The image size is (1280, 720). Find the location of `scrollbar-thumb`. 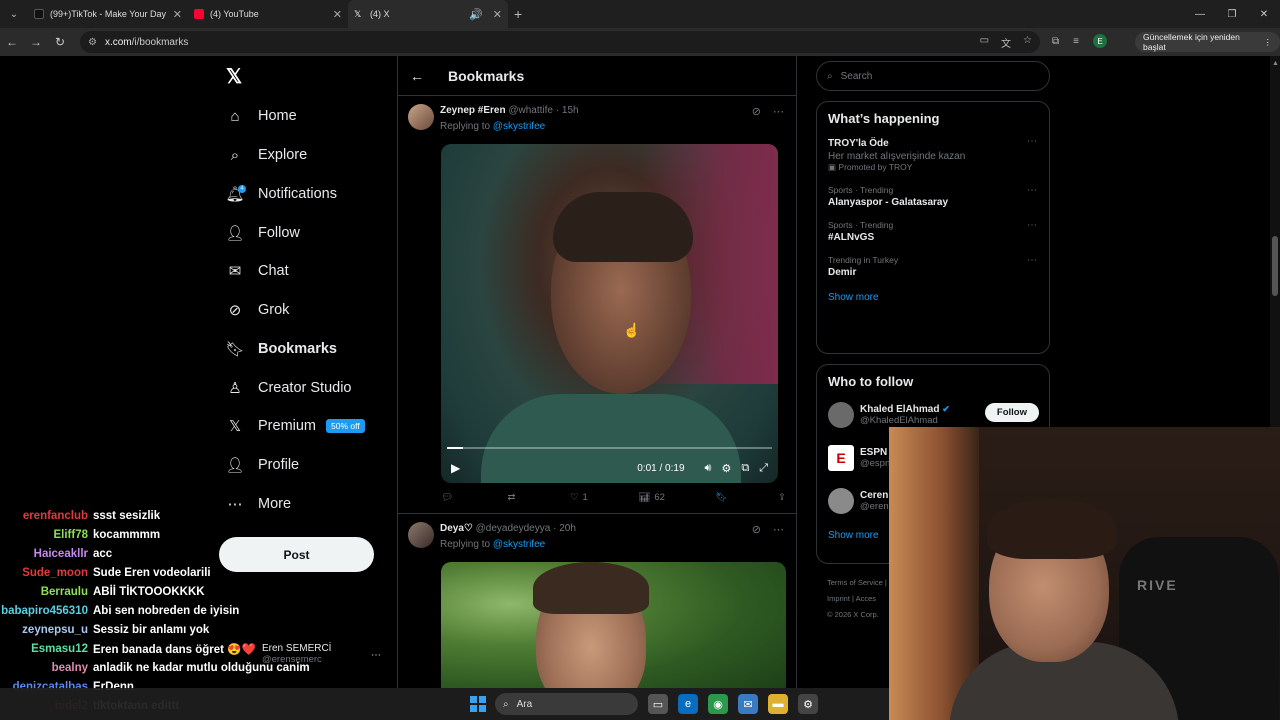

scrollbar-thumb is located at coordinates (1275, 266).